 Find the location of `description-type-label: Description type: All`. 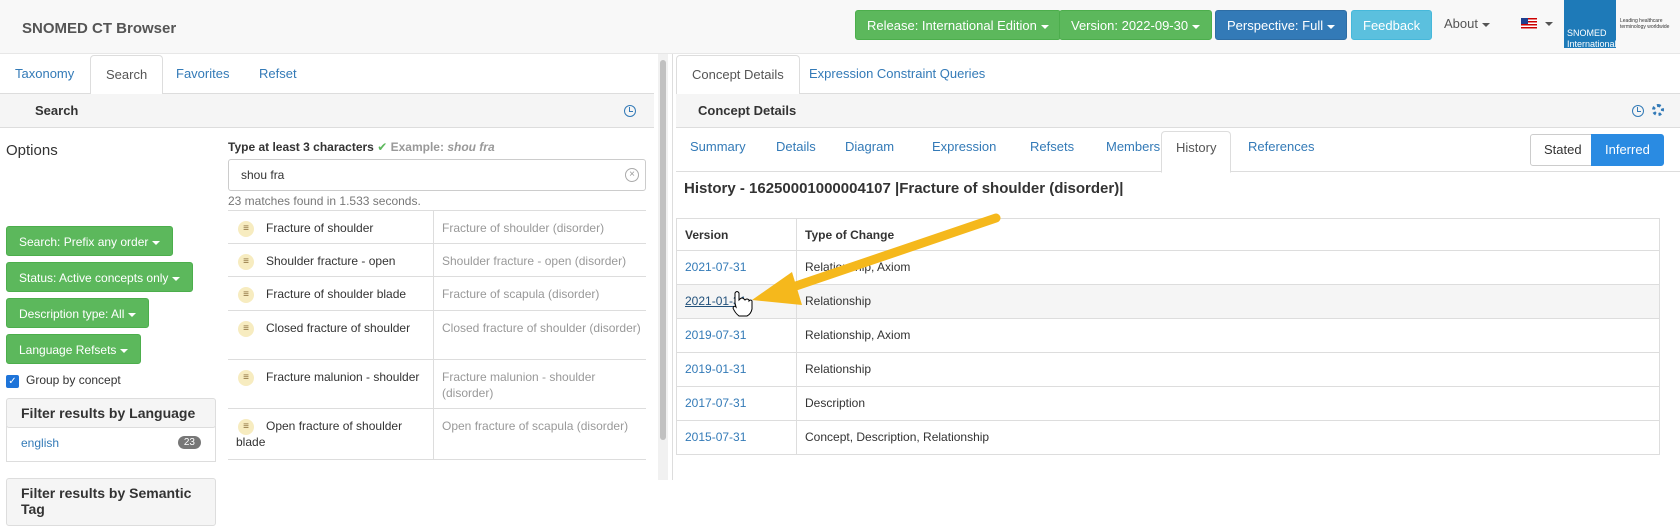

description-type-label: Description type: All is located at coordinates (72, 314).